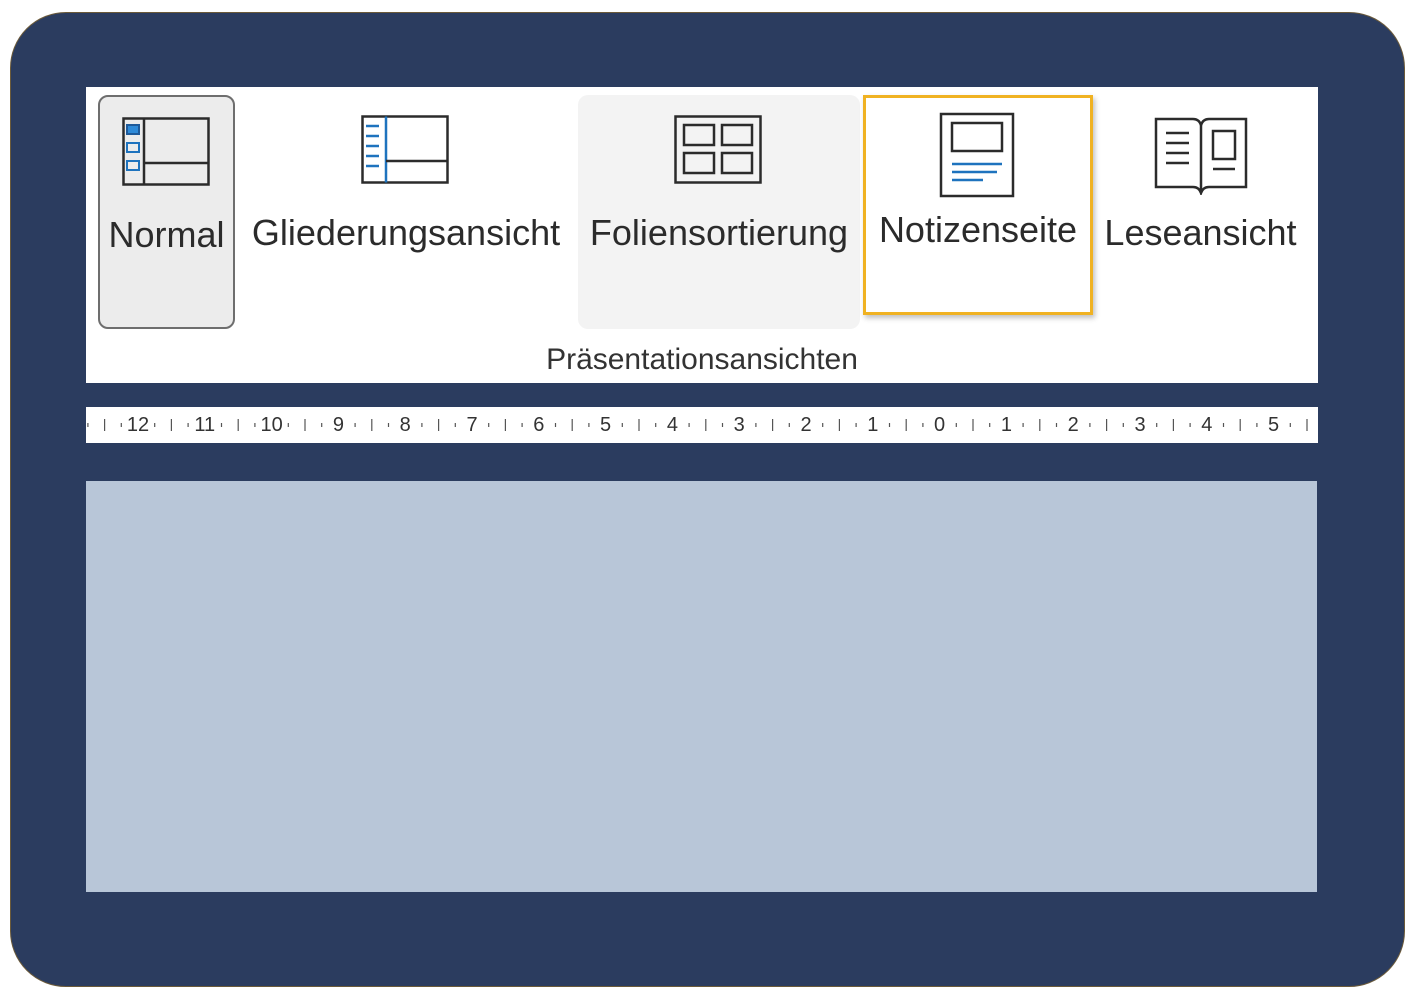  What do you see at coordinates (1200, 232) in the screenshot?
I see `reading-view-label: Leseansicht` at bounding box center [1200, 232].